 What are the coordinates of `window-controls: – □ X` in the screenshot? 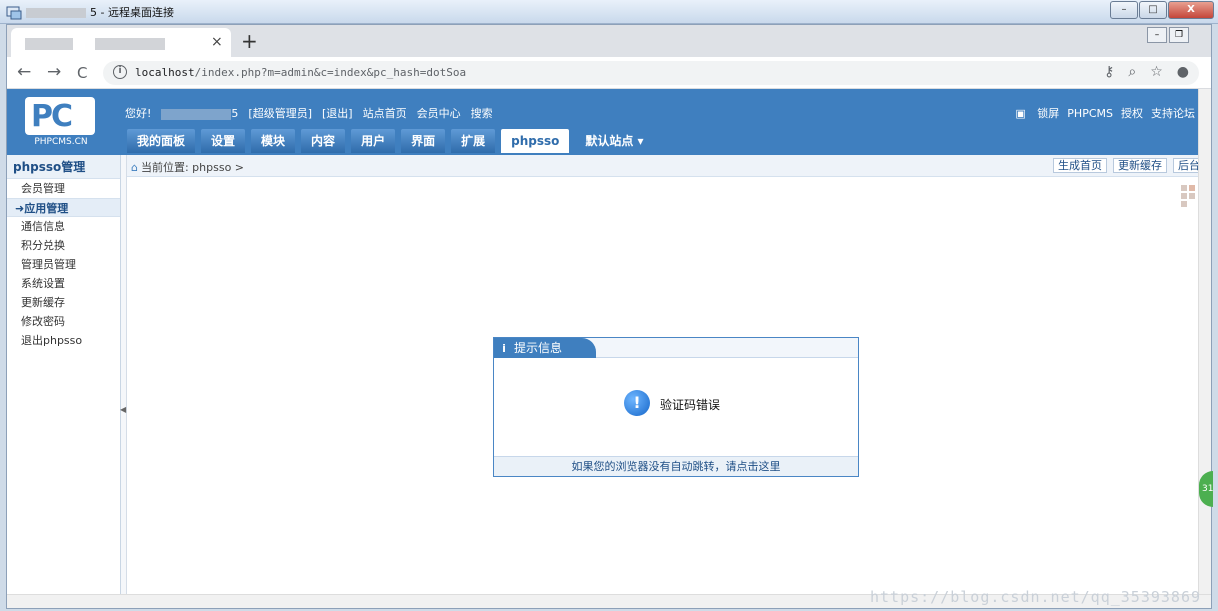 It's located at (1162, 10).